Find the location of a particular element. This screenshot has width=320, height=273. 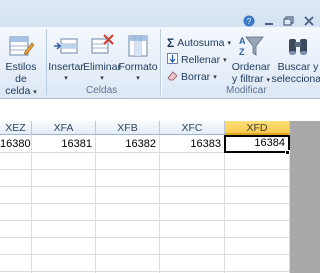

format-cells-icon is located at coordinates (138, 43).